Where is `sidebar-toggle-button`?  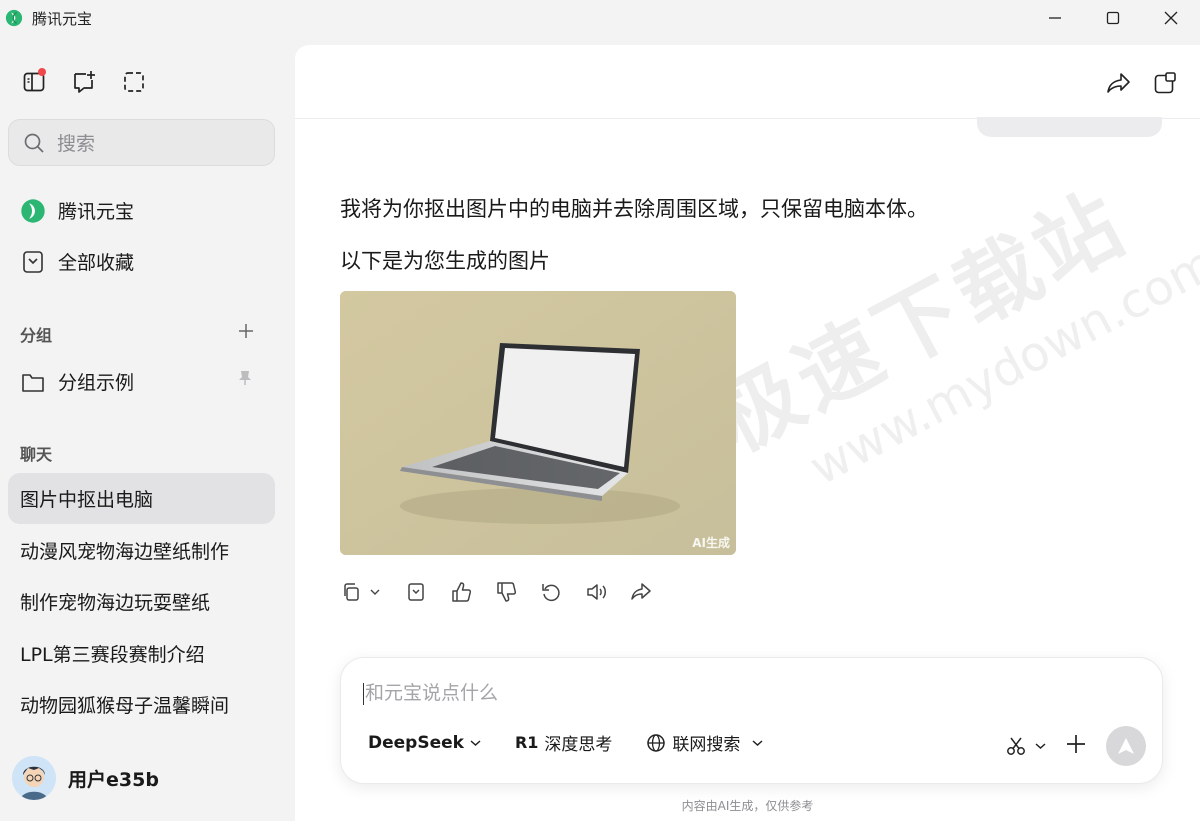
sidebar-toggle-button is located at coordinates (34, 82).